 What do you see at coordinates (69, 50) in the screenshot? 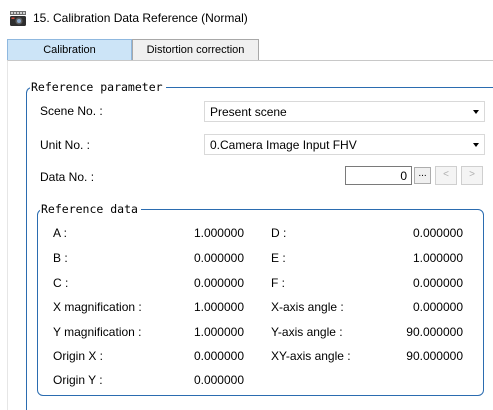
I see `tab-calibration: Calibration` at bounding box center [69, 50].